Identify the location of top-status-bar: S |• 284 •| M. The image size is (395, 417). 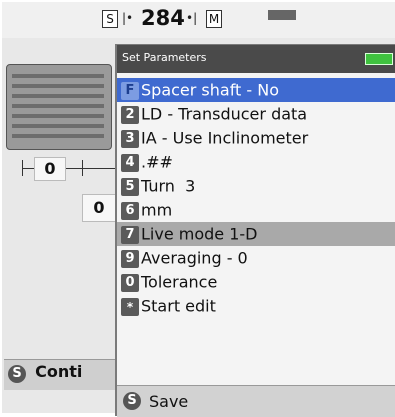
(198, 20).